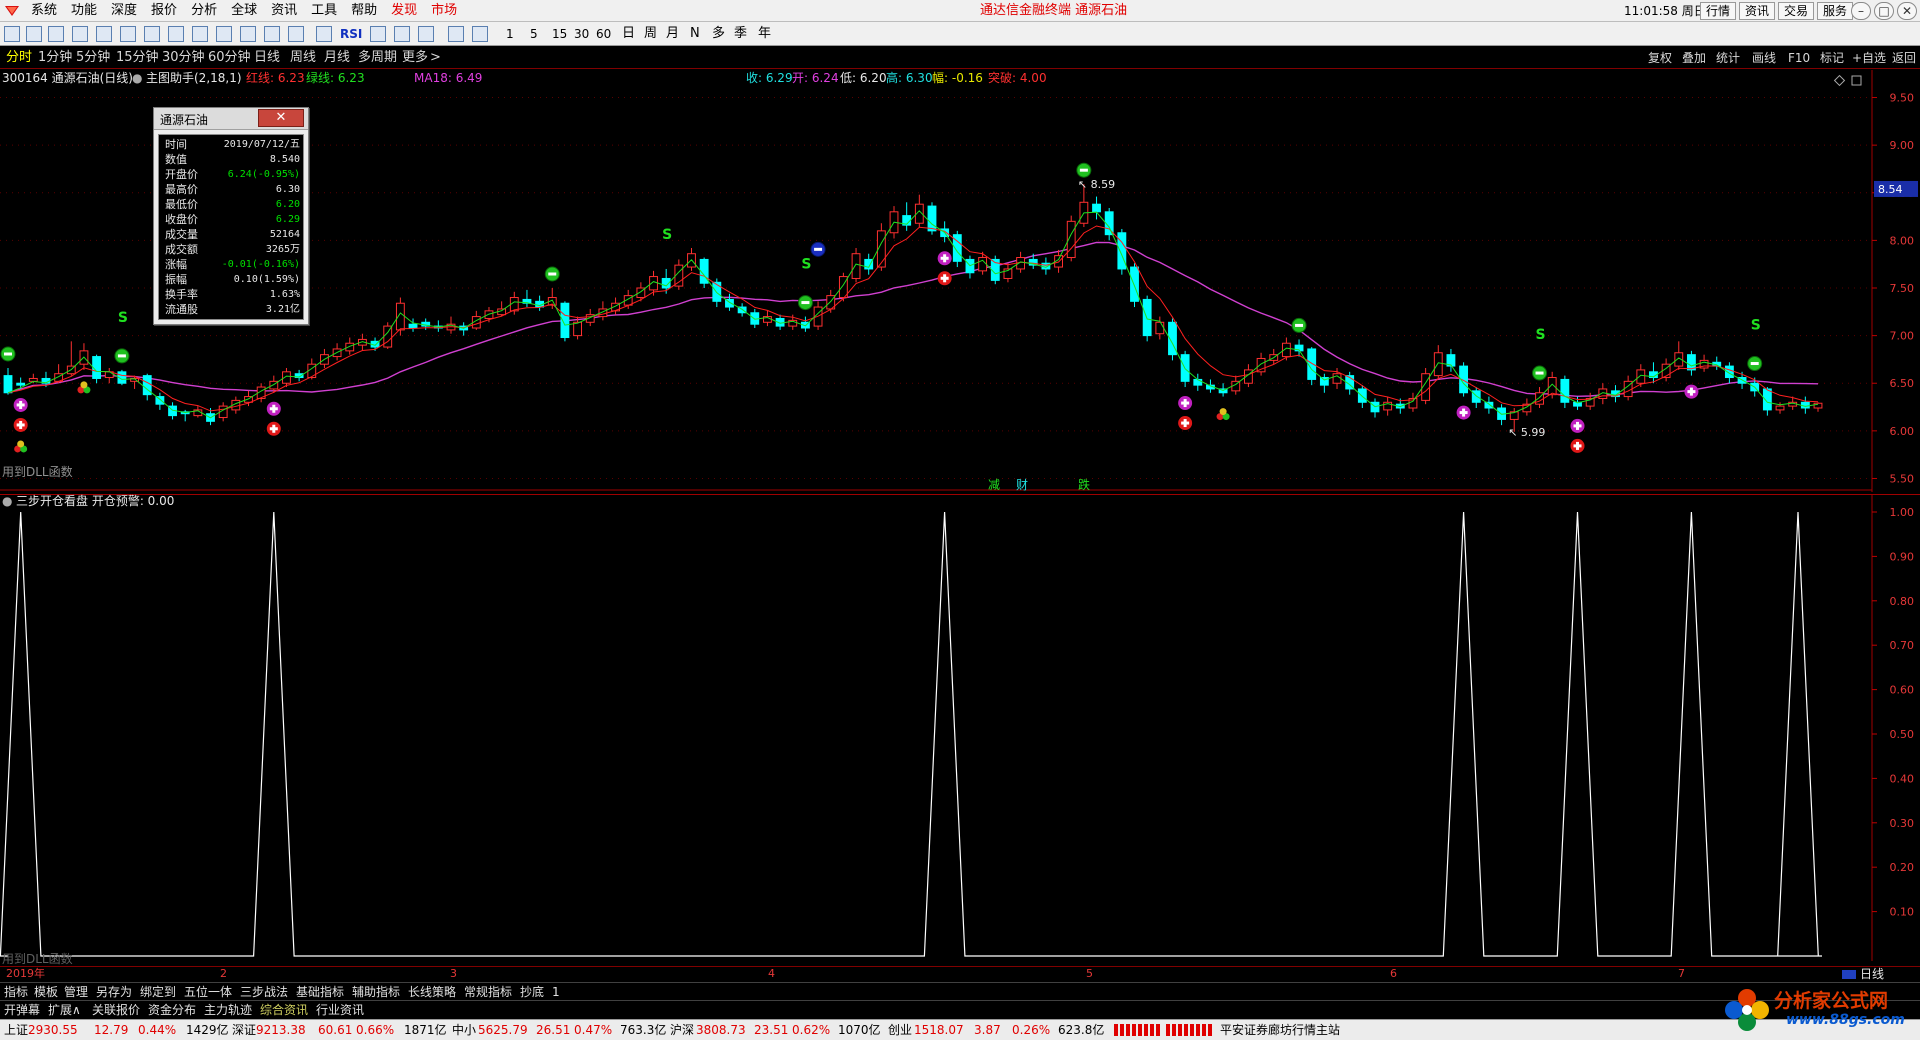  Describe the element at coordinates (900, 1030) in the screenshot. I see `idx-cy-label: 创业` at that location.